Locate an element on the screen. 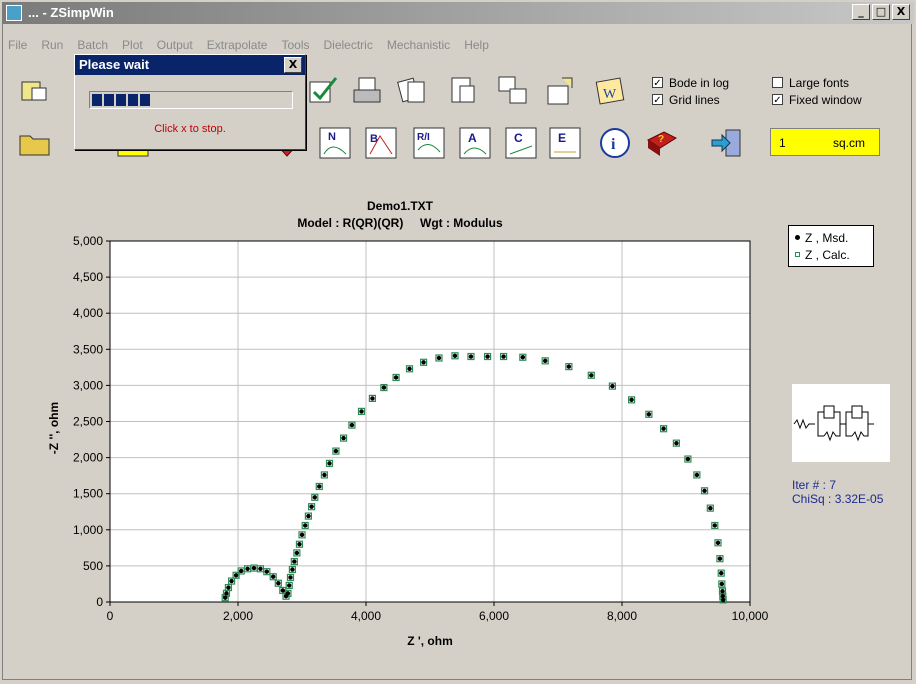 This screenshot has width=916, height=684. iter-label: Iter # : is located at coordinates (809, 485).